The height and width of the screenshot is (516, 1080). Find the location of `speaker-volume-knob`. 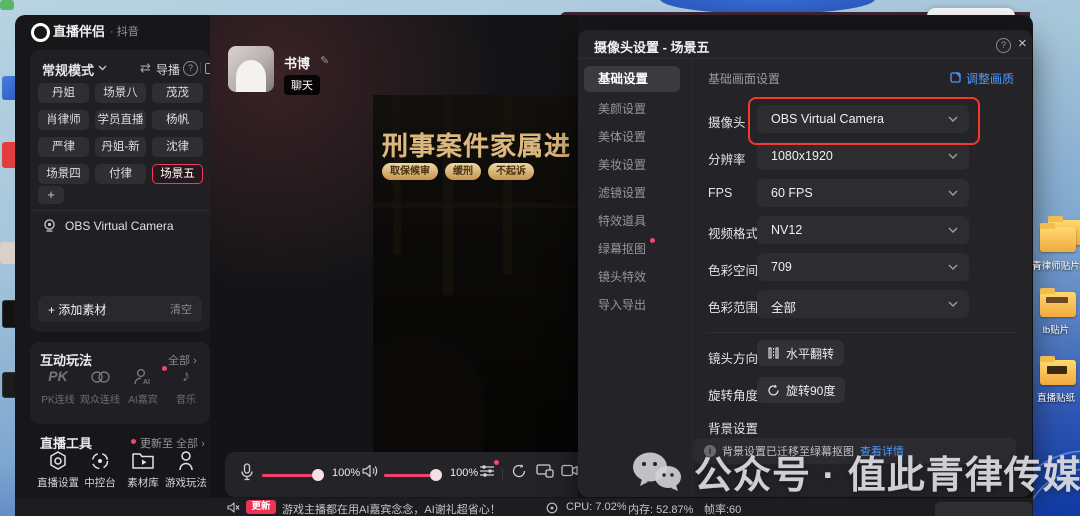

speaker-volume-knob is located at coordinates (436, 475).